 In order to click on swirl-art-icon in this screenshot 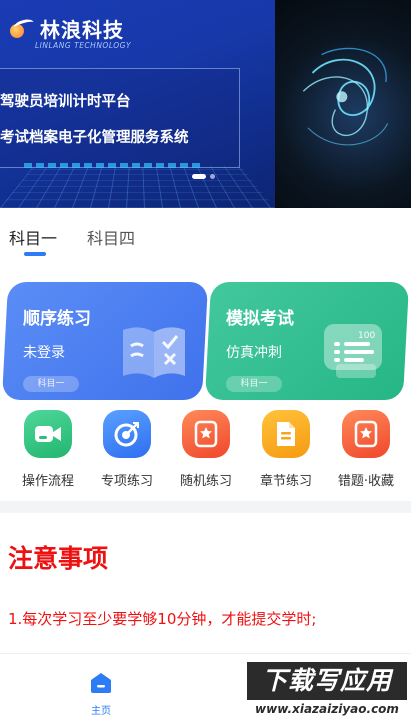, I will do `click(340, 105)`.